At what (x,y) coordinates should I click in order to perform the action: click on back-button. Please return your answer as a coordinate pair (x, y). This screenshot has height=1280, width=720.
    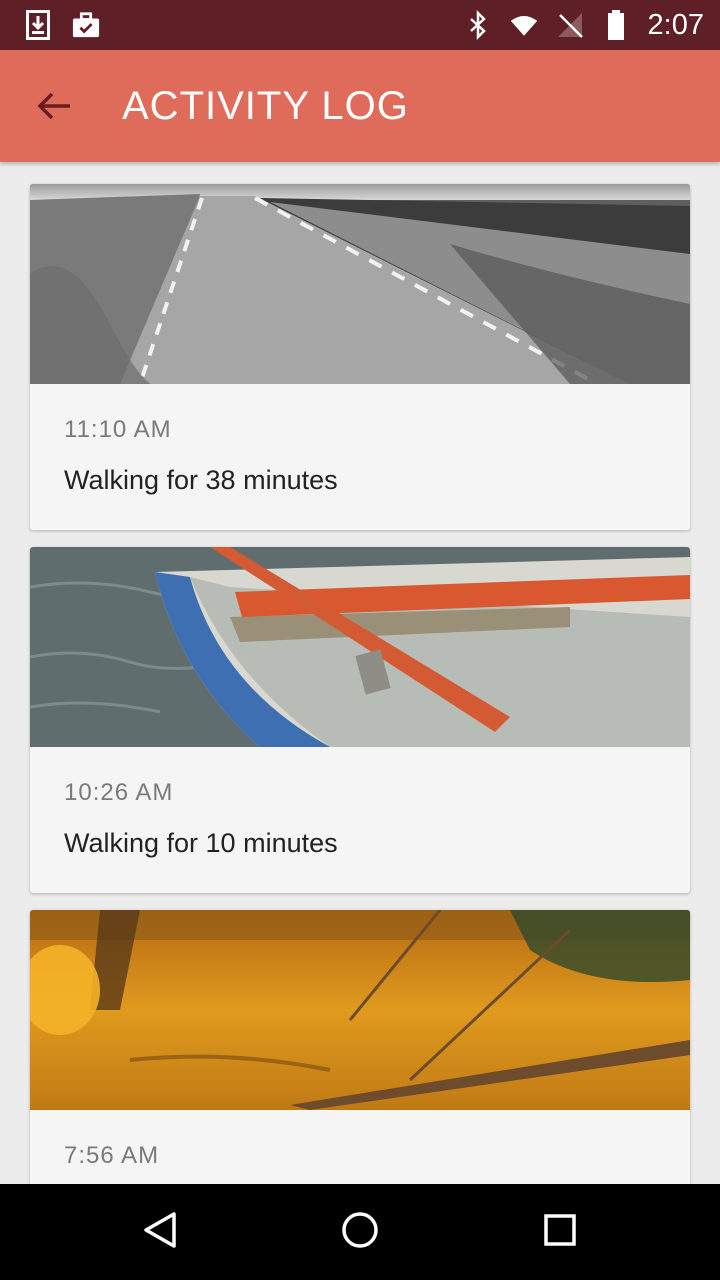
    Looking at the image, I should click on (54, 108).